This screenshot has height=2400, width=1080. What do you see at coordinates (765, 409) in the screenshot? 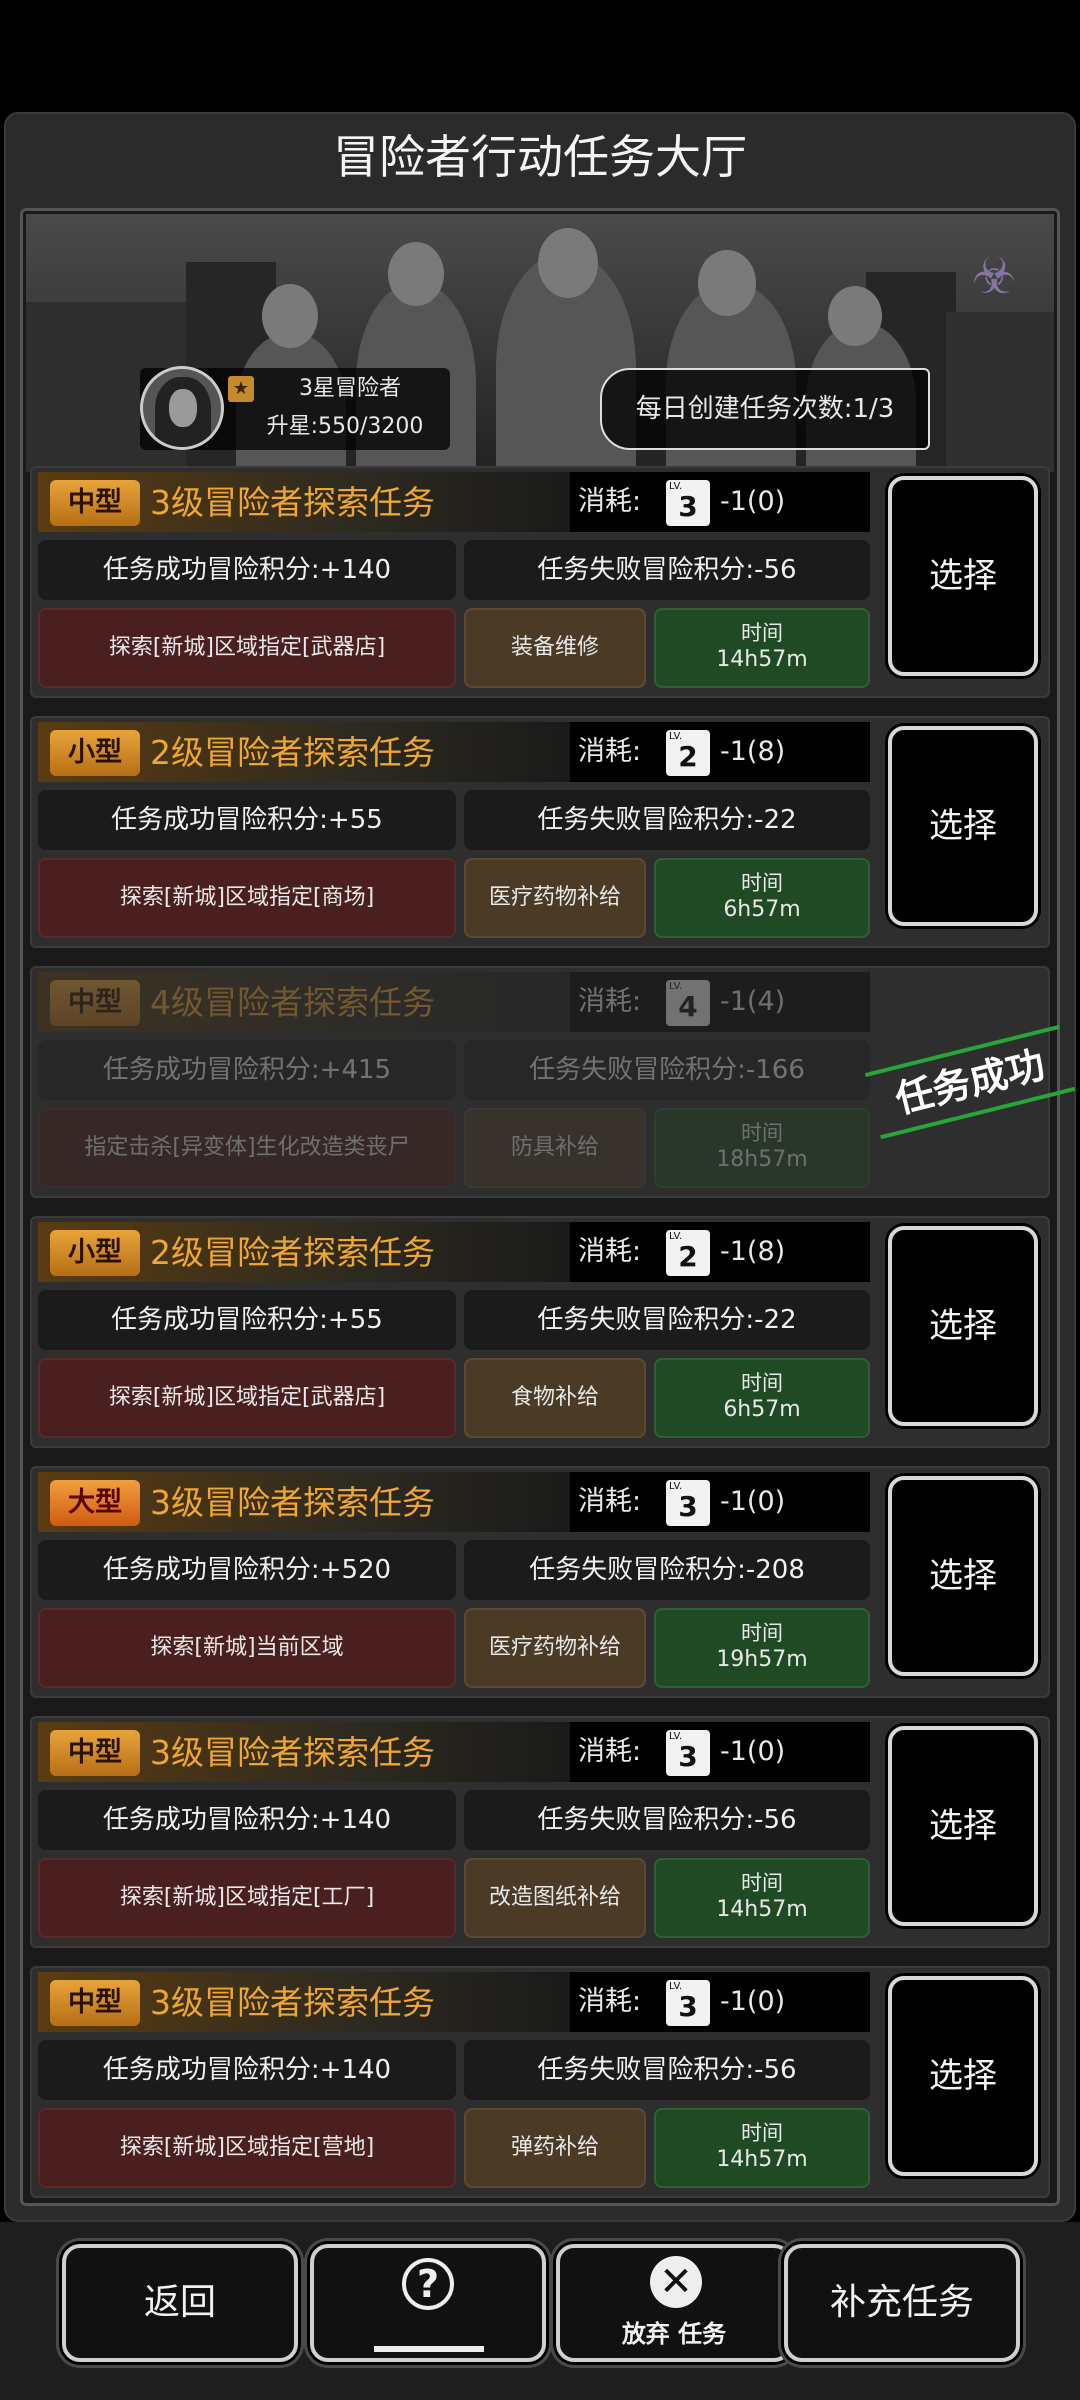
I see `daily-create-count: 每日创建任务次数:1/3` at bounding box center [765, 409].